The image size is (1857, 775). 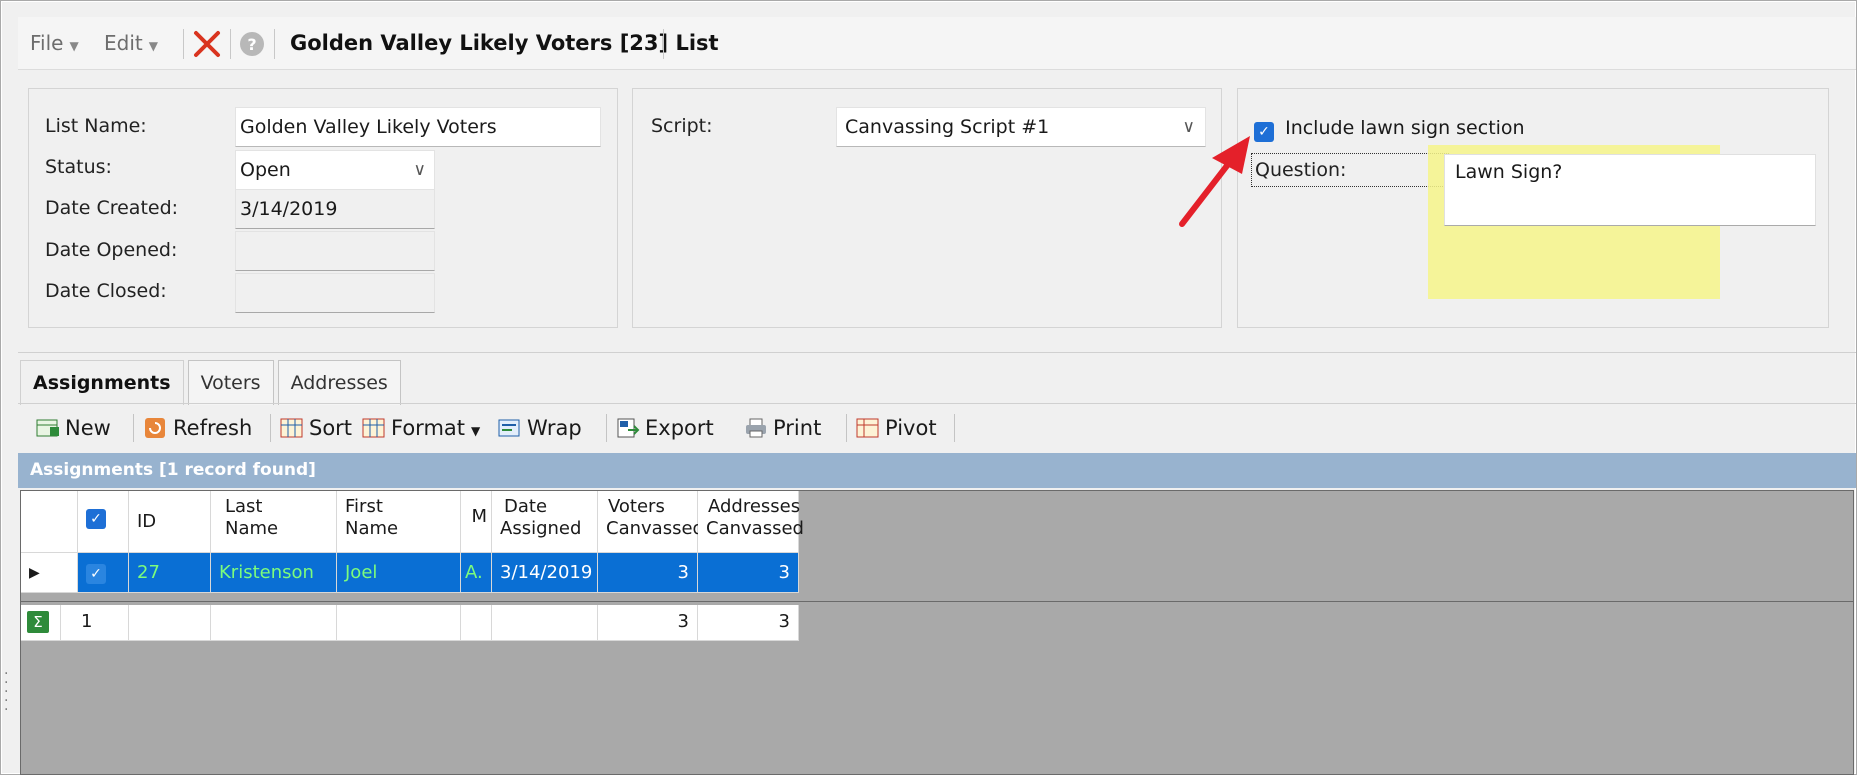 I want to click on table-cell-date-assigned: 3/14/2019, so click(x=545, y=573).